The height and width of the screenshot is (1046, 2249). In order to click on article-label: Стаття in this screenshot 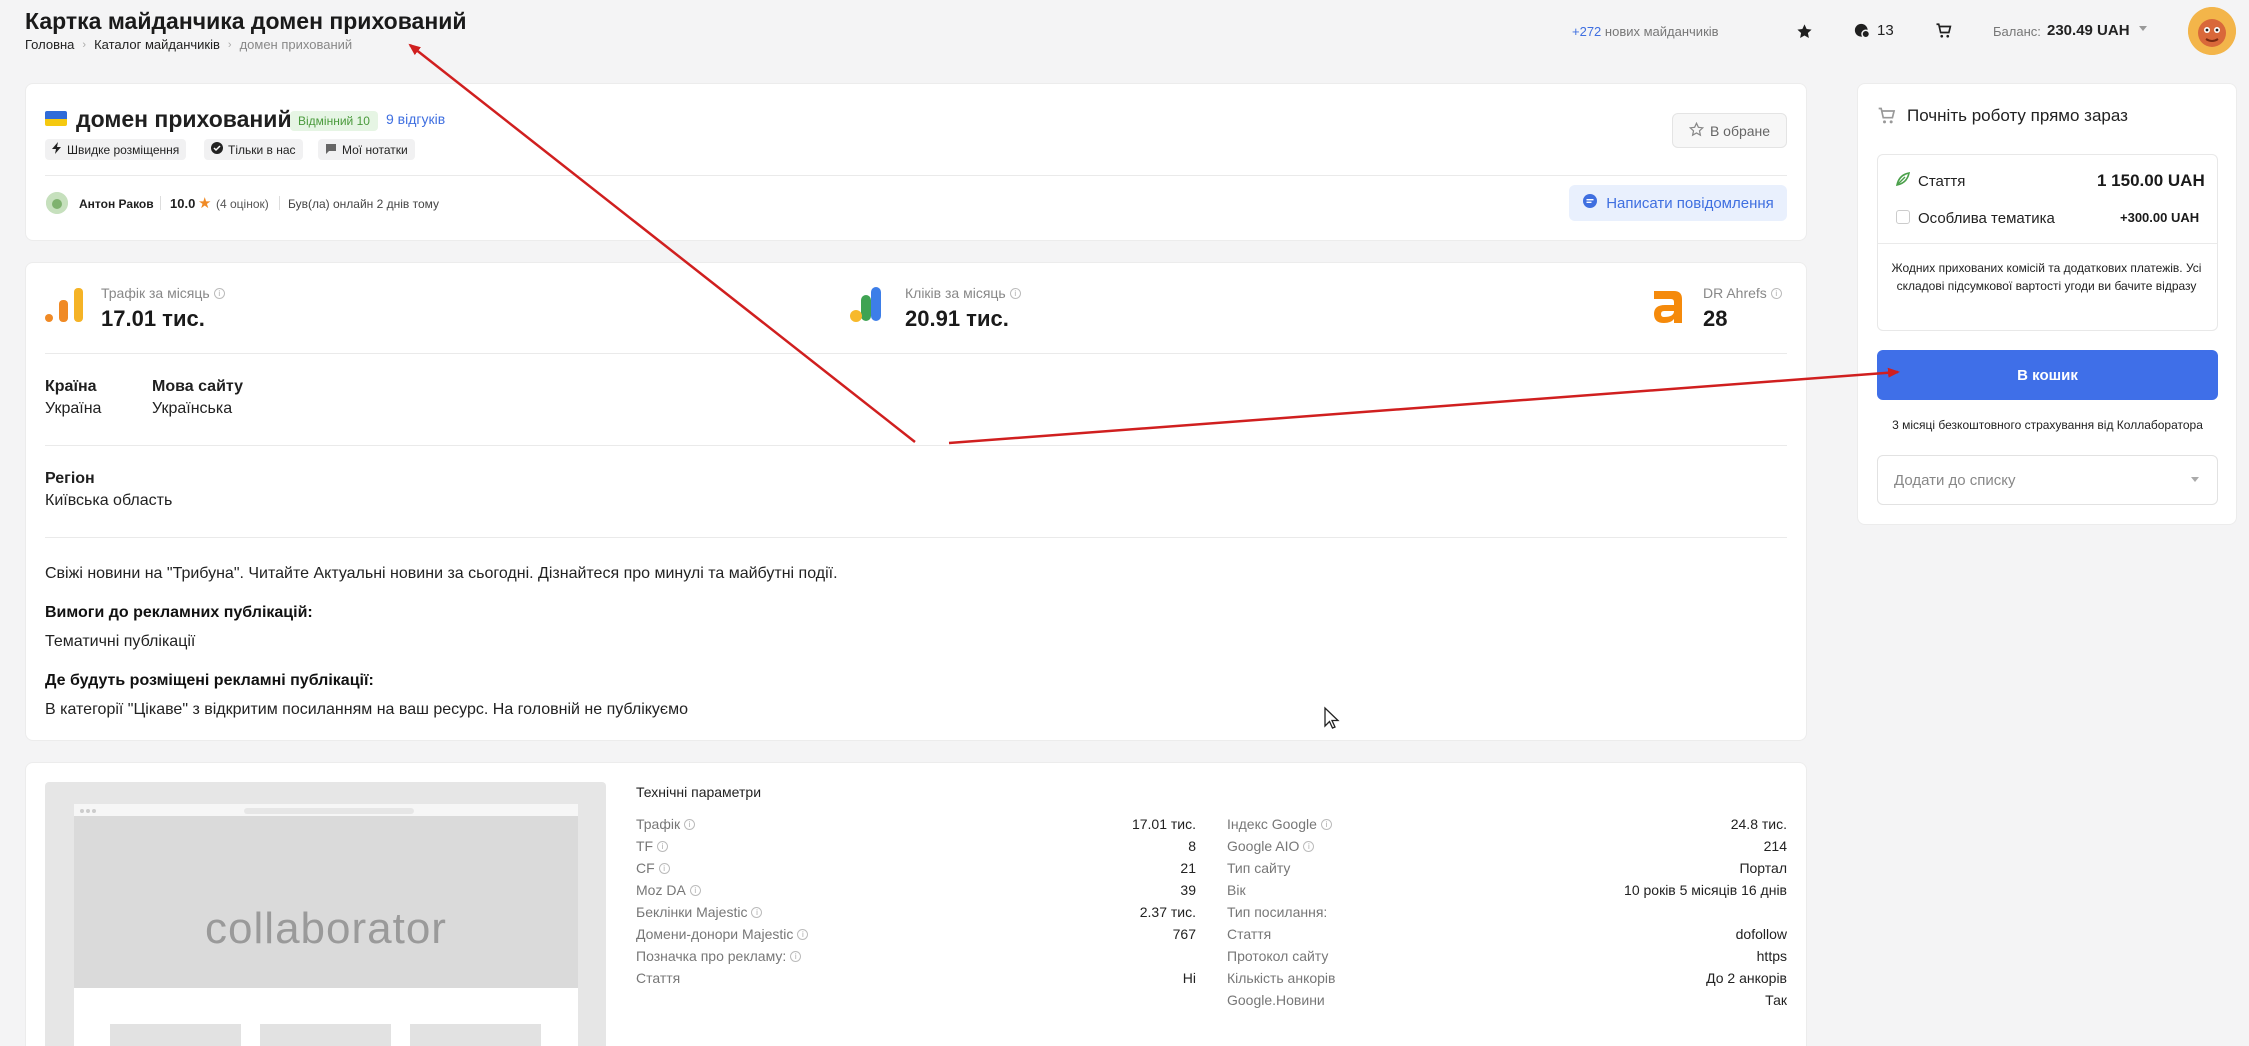, I will do `click(1942, 181)`.